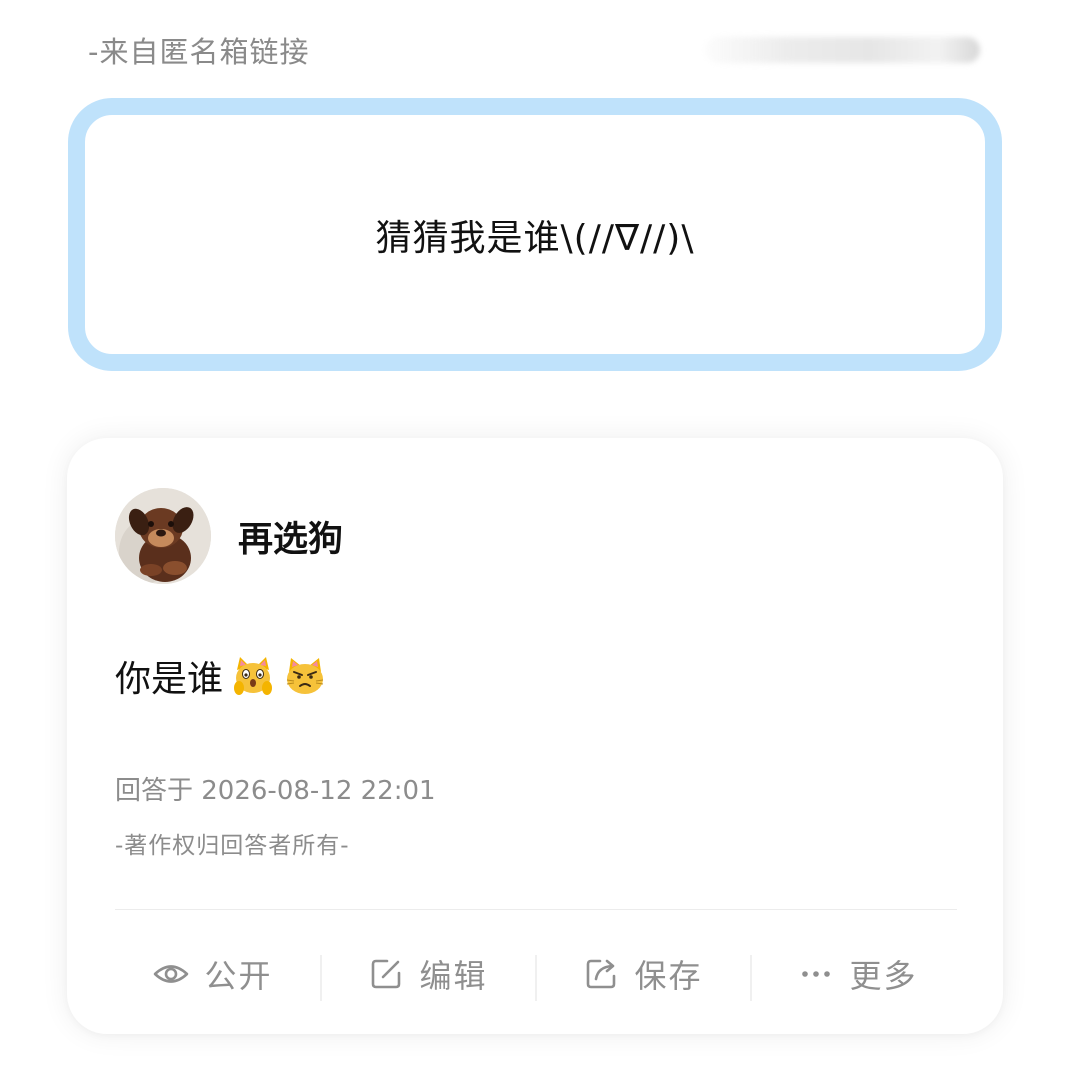 The width and height of the screenshot is (1070, 1080). What do you see at coordinates (305, 676) in the screenshot?
I see `pouting-cat-emoji` at bounding box center [305, 676].